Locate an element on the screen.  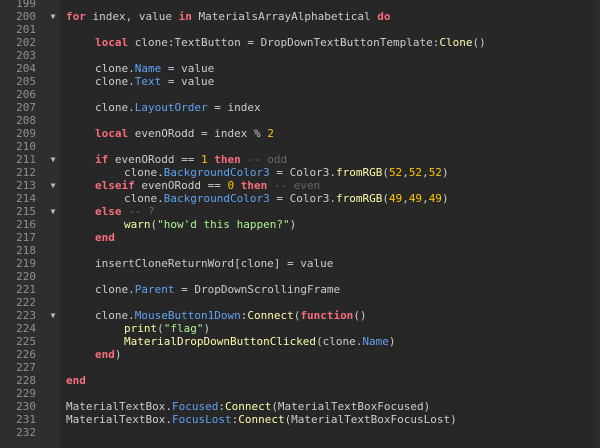
line-number: 221 is located at coordinates (26, 289).